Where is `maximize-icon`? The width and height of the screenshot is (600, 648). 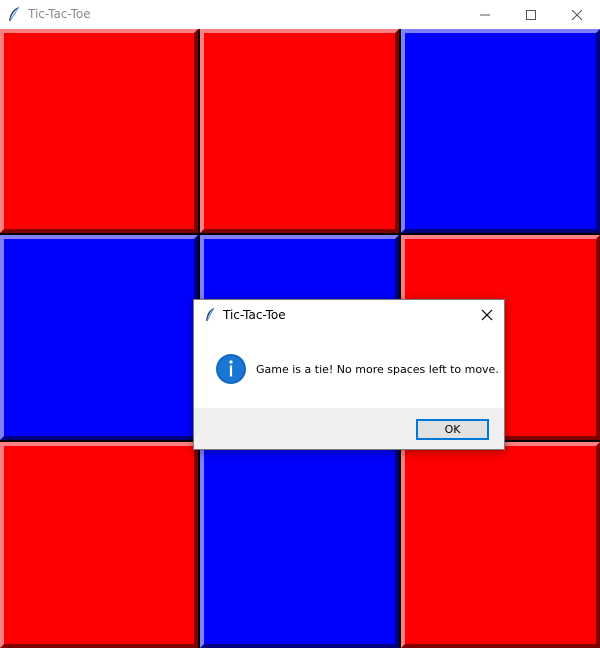 maximize-icon is located at coordinates (531, 15).